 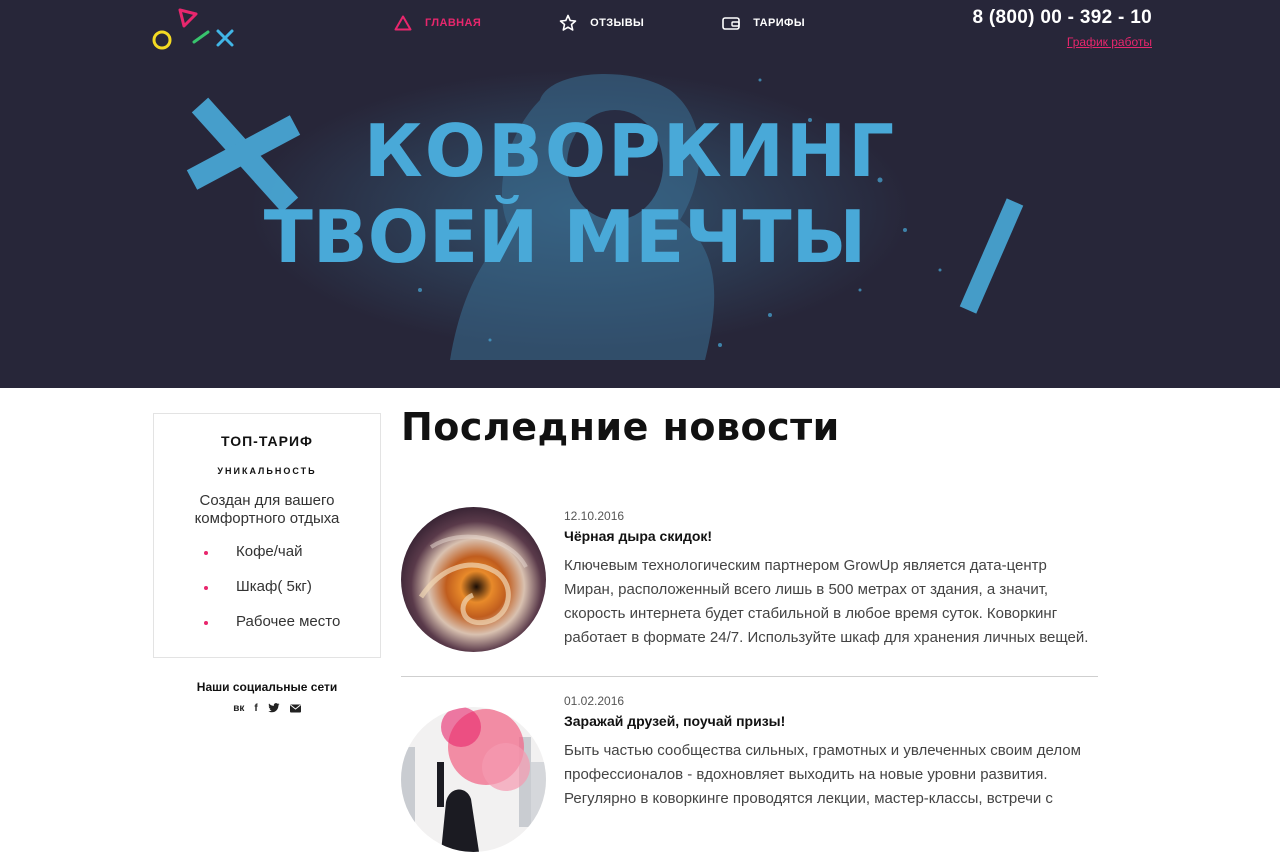 I want to click on nav-item-reviews: ОТЗЫВЫ, so click(x=601, y=23).